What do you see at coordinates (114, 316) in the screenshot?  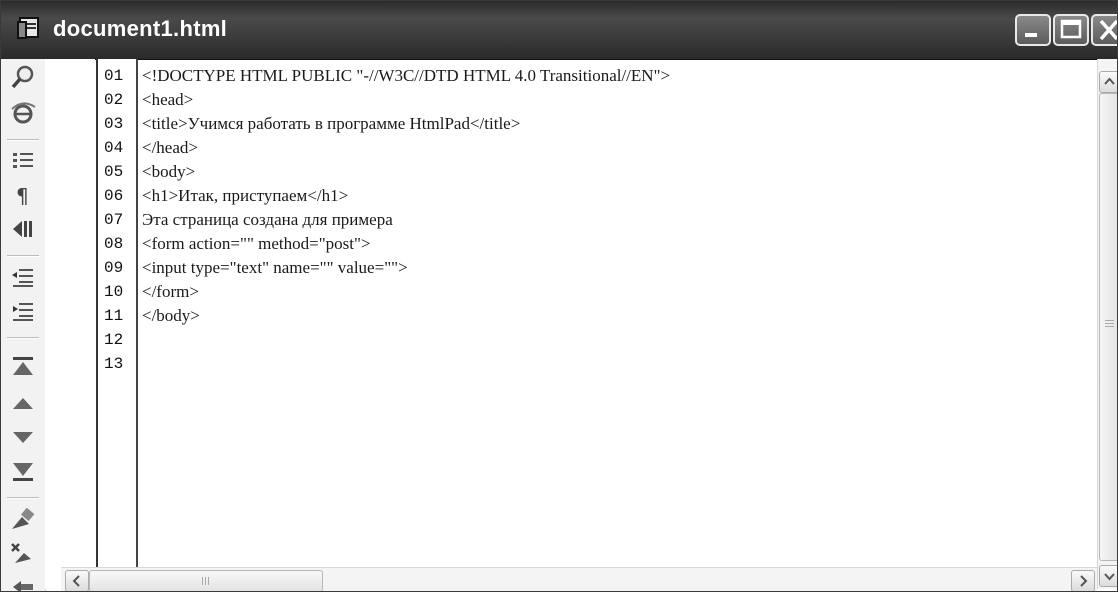 I see `line-number: 11` at bounding box center [114, 316].